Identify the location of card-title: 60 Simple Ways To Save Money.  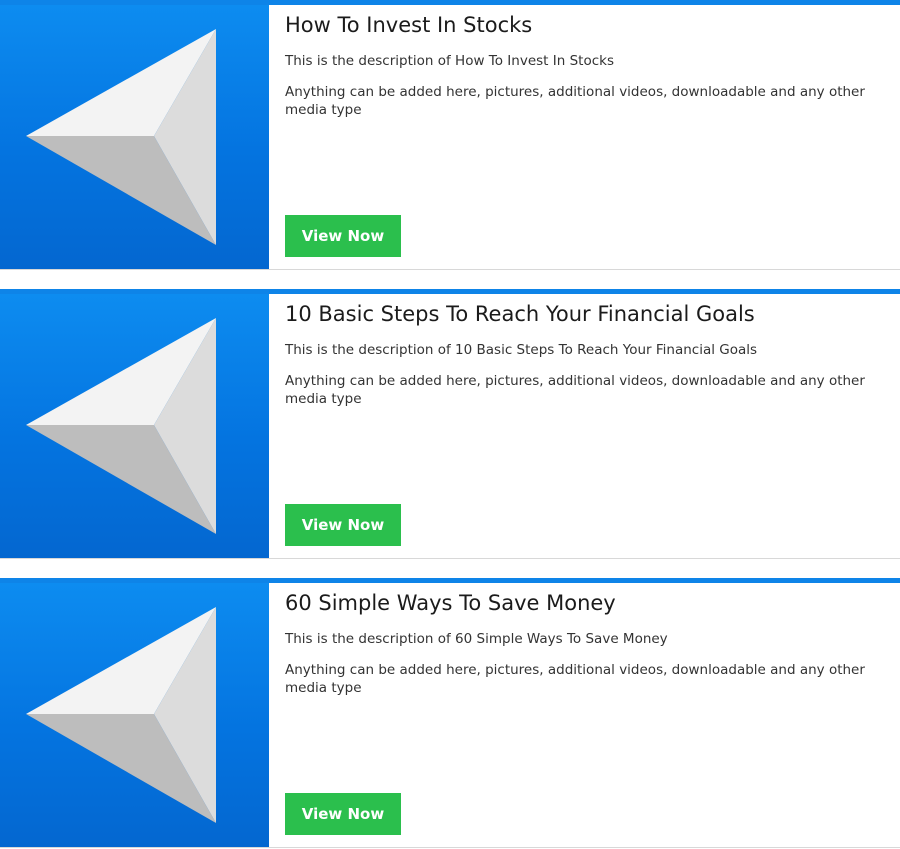
(450, 603).